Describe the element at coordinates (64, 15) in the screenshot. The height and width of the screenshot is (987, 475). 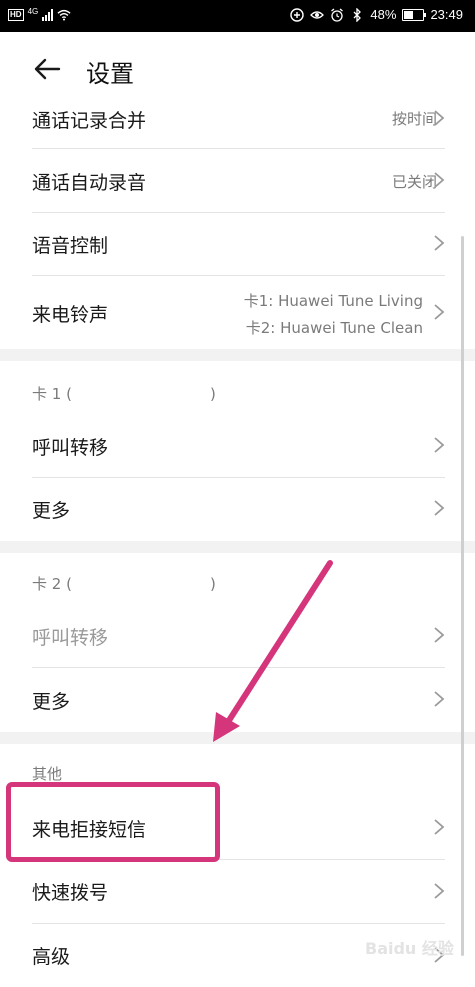
I see `wifi-icon` at that location.